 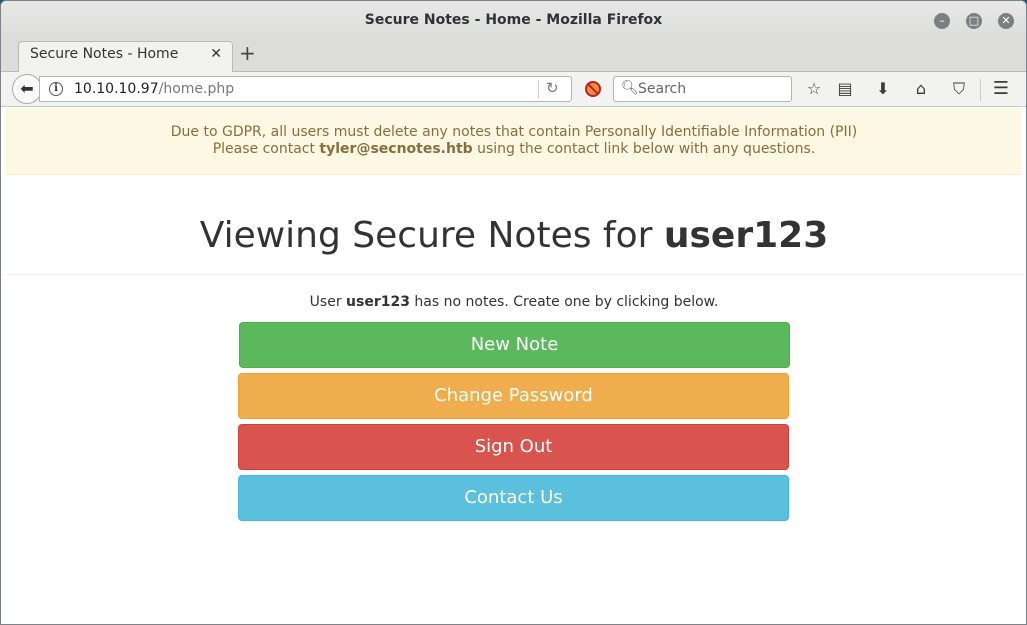 I want to click on window-title: Secure Notes - Home - Mozilla Firefox, so click(x=513, y=20).